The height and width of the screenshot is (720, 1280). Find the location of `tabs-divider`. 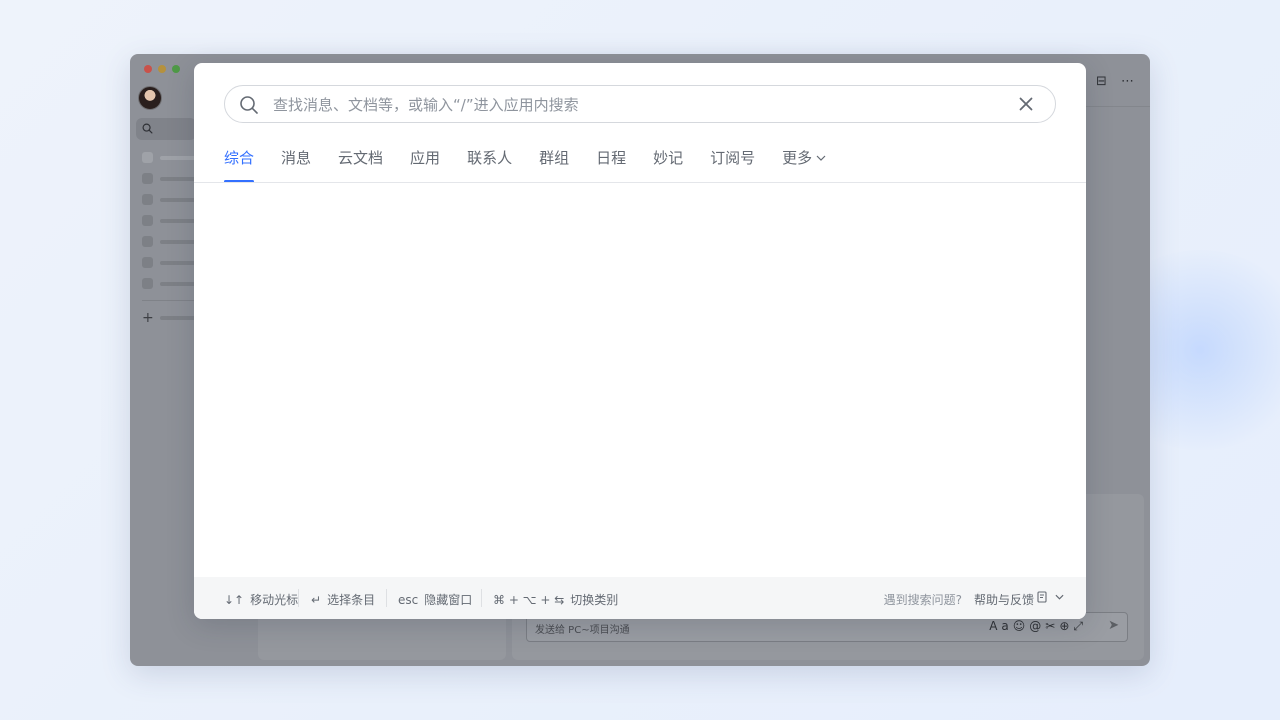

tabs-divider is located at coordinates (640, 182).